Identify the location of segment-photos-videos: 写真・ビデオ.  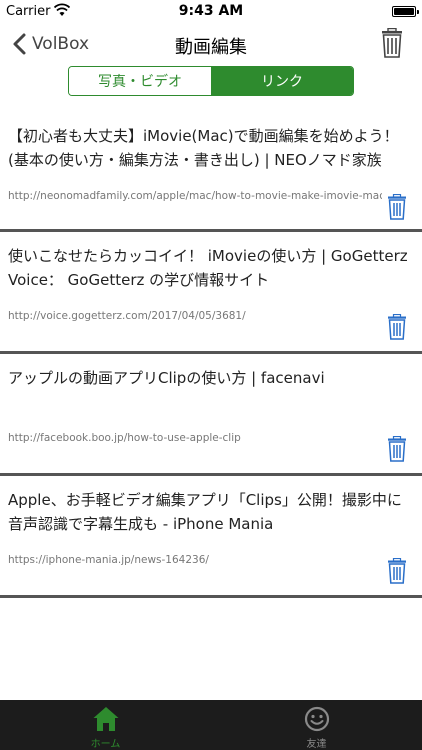
(140, 81).